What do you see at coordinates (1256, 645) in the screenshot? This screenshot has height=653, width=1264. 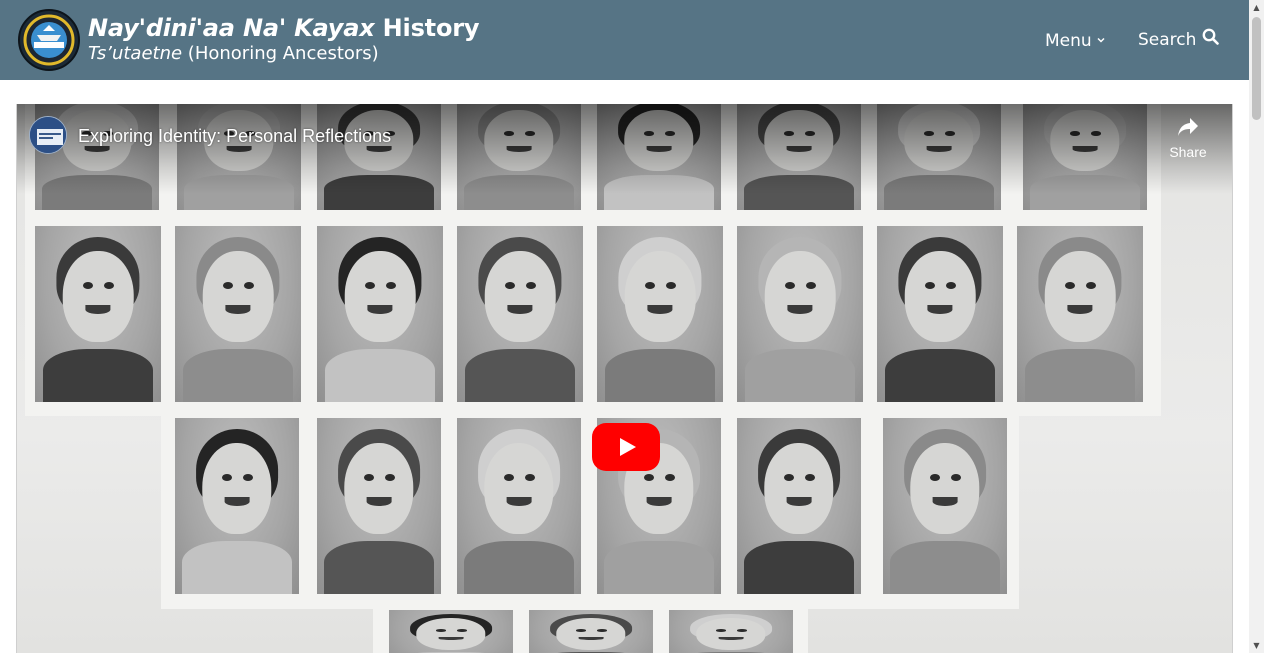 I see `scroll-down-arrow-icon: ▼` at bounding box center [1256, 645].